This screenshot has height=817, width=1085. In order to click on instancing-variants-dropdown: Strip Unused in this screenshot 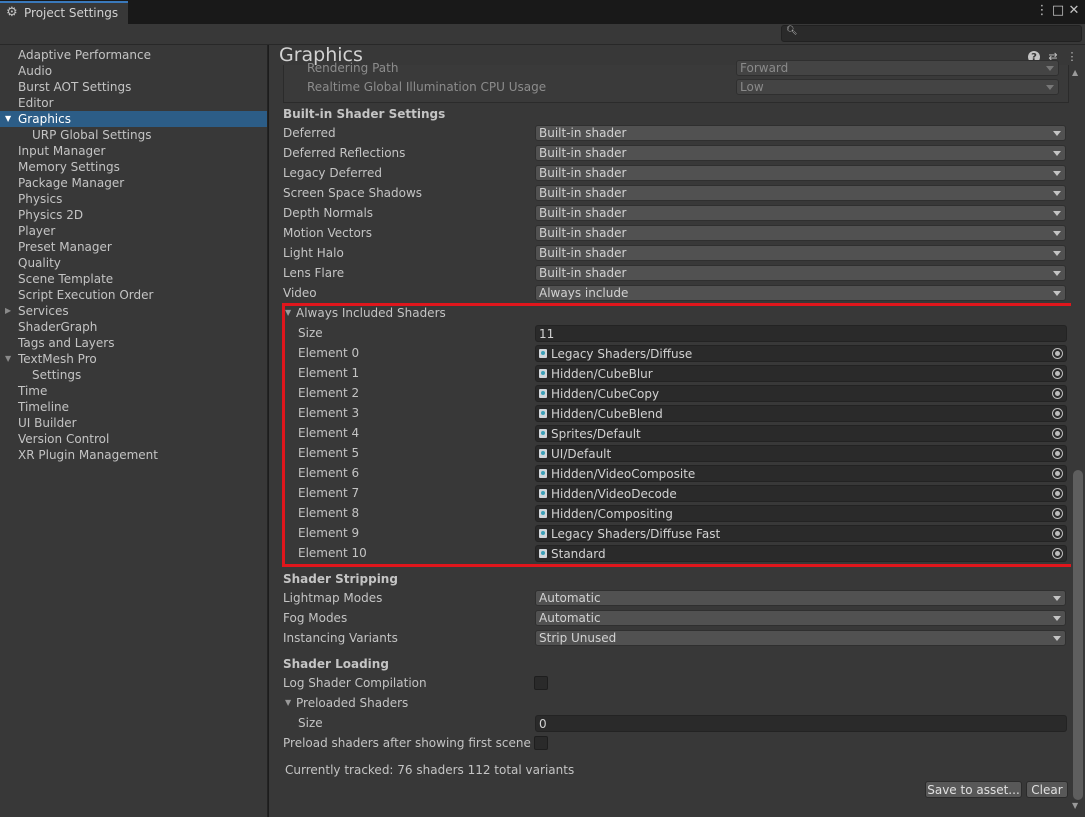, I will do `click(800, 638)`.